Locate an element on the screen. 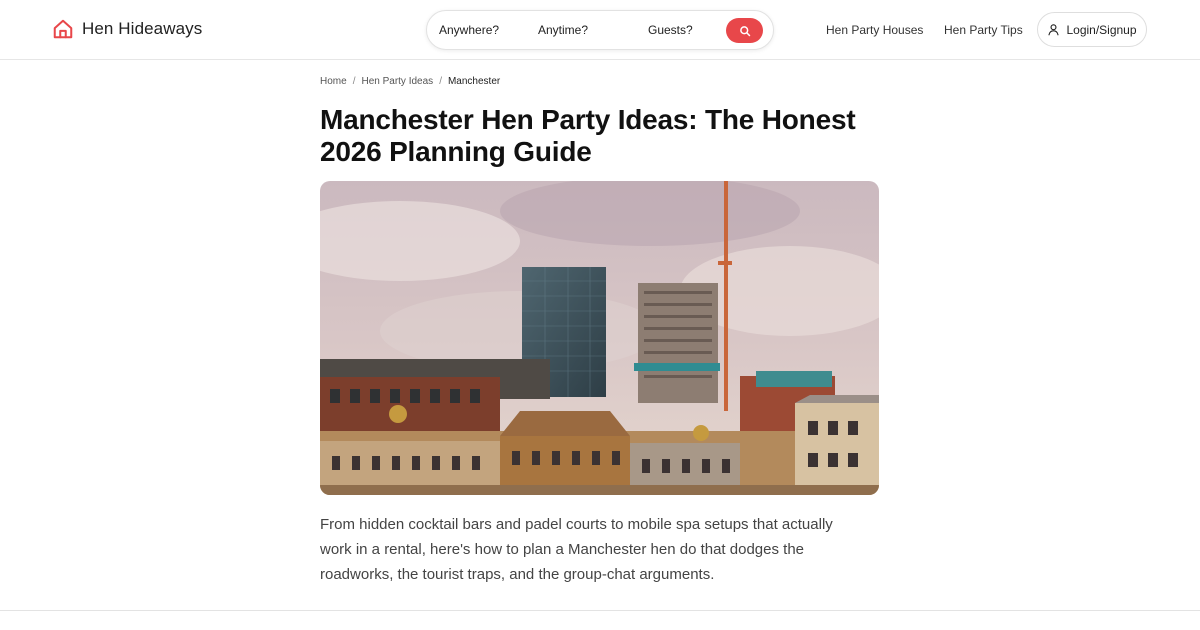 This screenshot has height=630, width=1200. search-button is located at coordinates (744, 30).